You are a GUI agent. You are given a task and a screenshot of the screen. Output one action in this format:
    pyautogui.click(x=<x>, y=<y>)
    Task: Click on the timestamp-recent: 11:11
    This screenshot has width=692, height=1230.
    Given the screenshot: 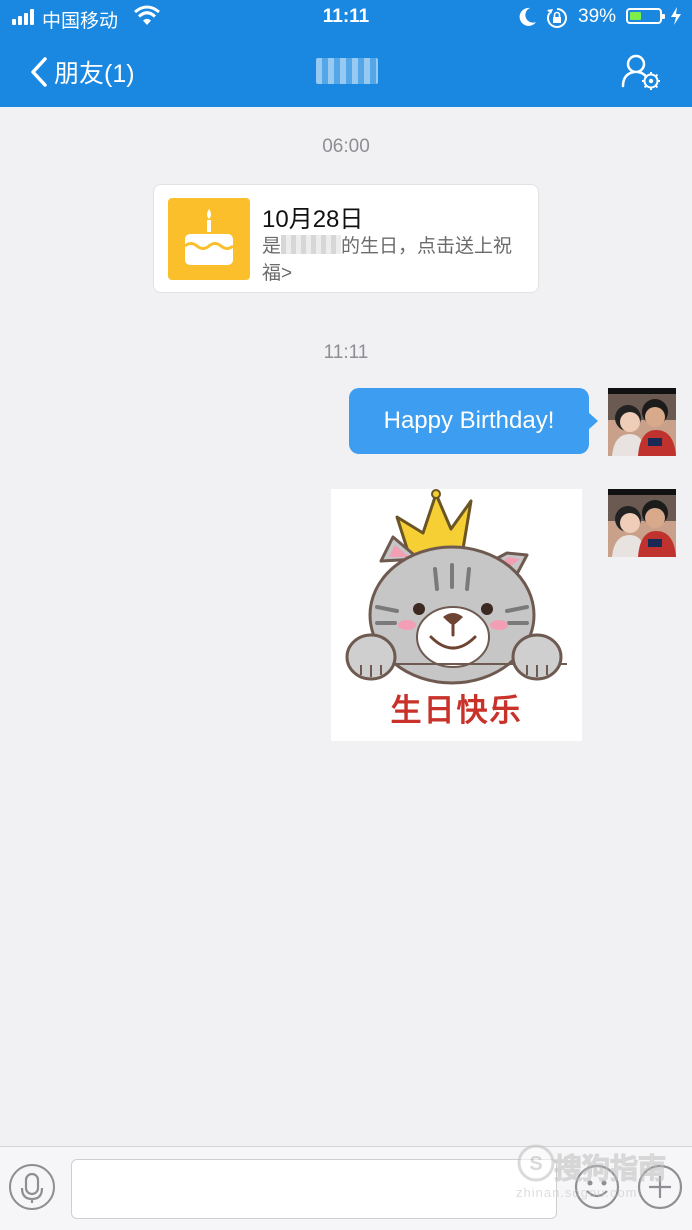 What is the action you would take?
    pyautogui.click(x=346, y=352)
    